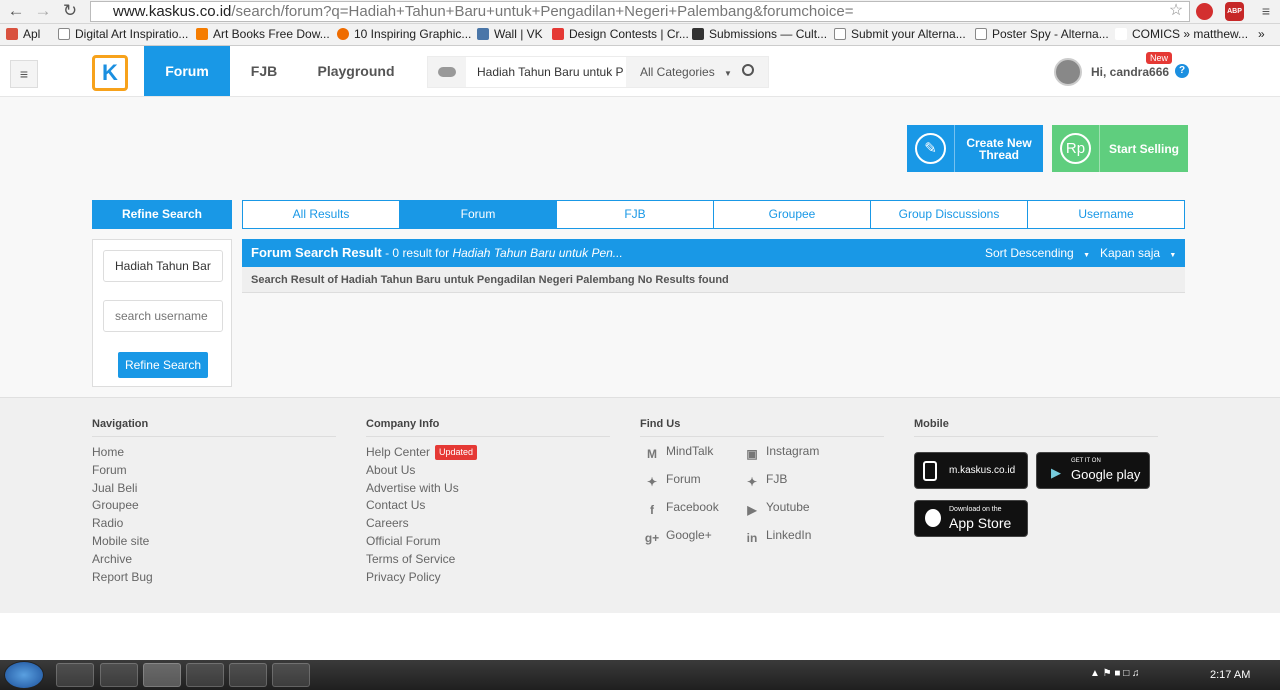  I want to click on avatar, so click(1068, 72).